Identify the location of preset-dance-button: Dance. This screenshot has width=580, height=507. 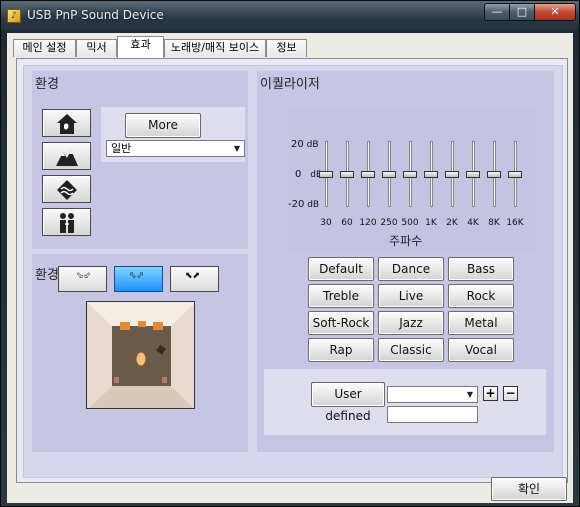
(411, 269).